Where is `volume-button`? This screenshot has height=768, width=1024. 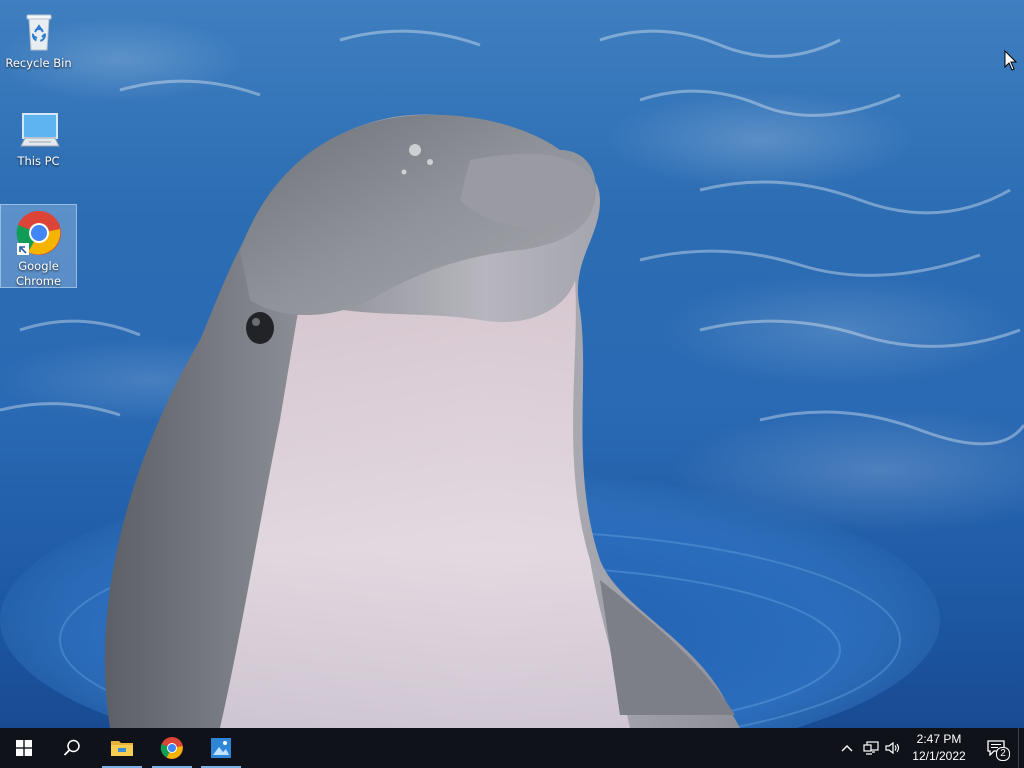 volume-button is located at coordinates (893, 748).